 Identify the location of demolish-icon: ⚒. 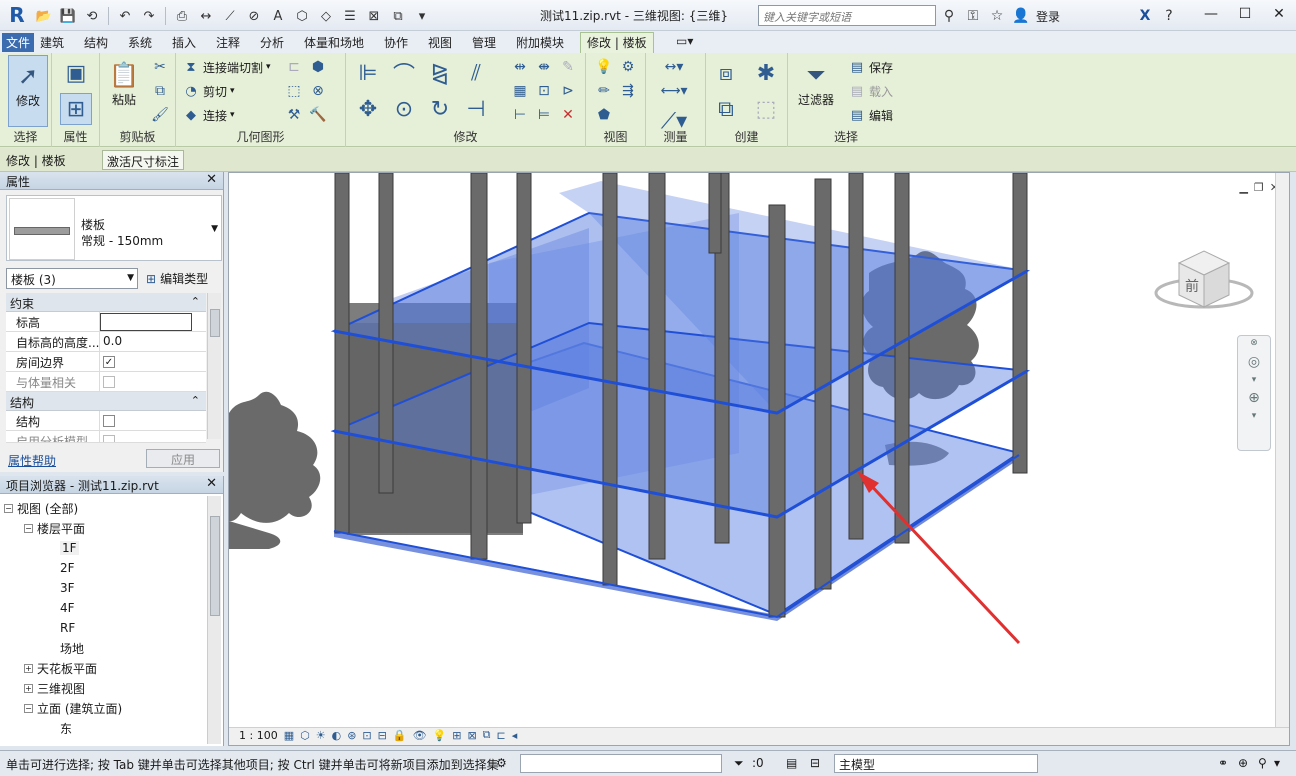
(294, 115).